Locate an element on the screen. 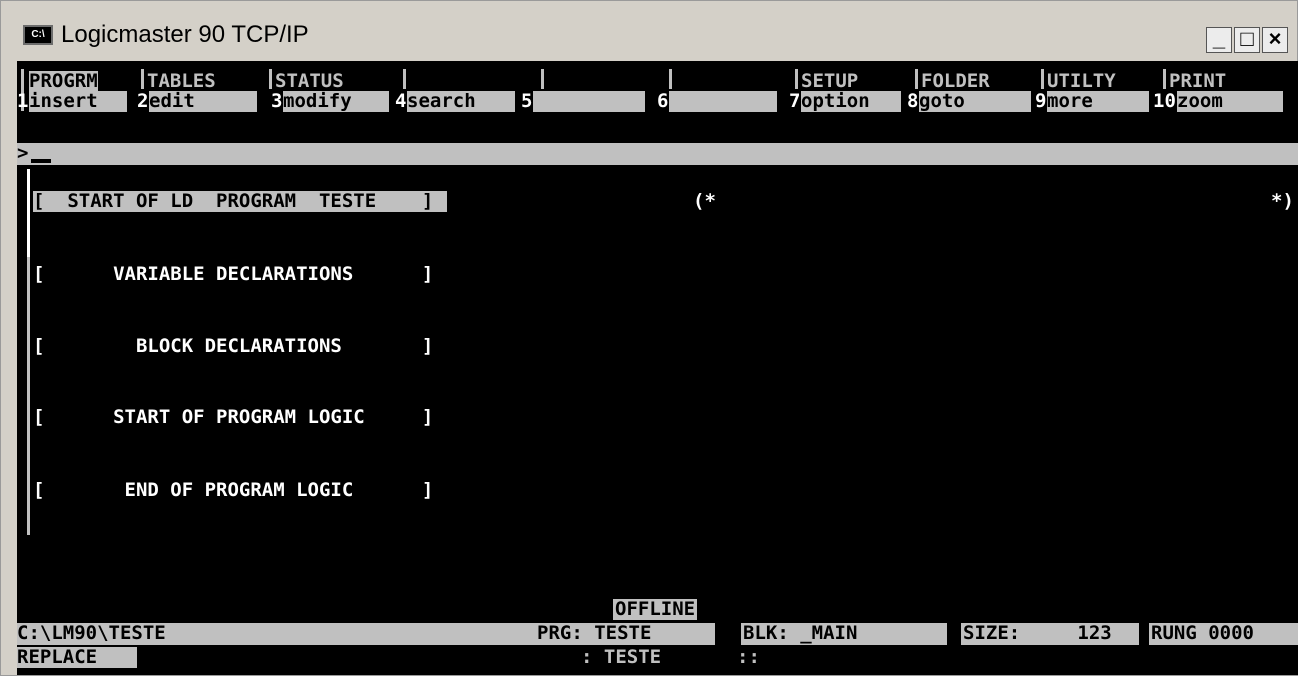  fkey-option: option is located at coordinates (851, 101).